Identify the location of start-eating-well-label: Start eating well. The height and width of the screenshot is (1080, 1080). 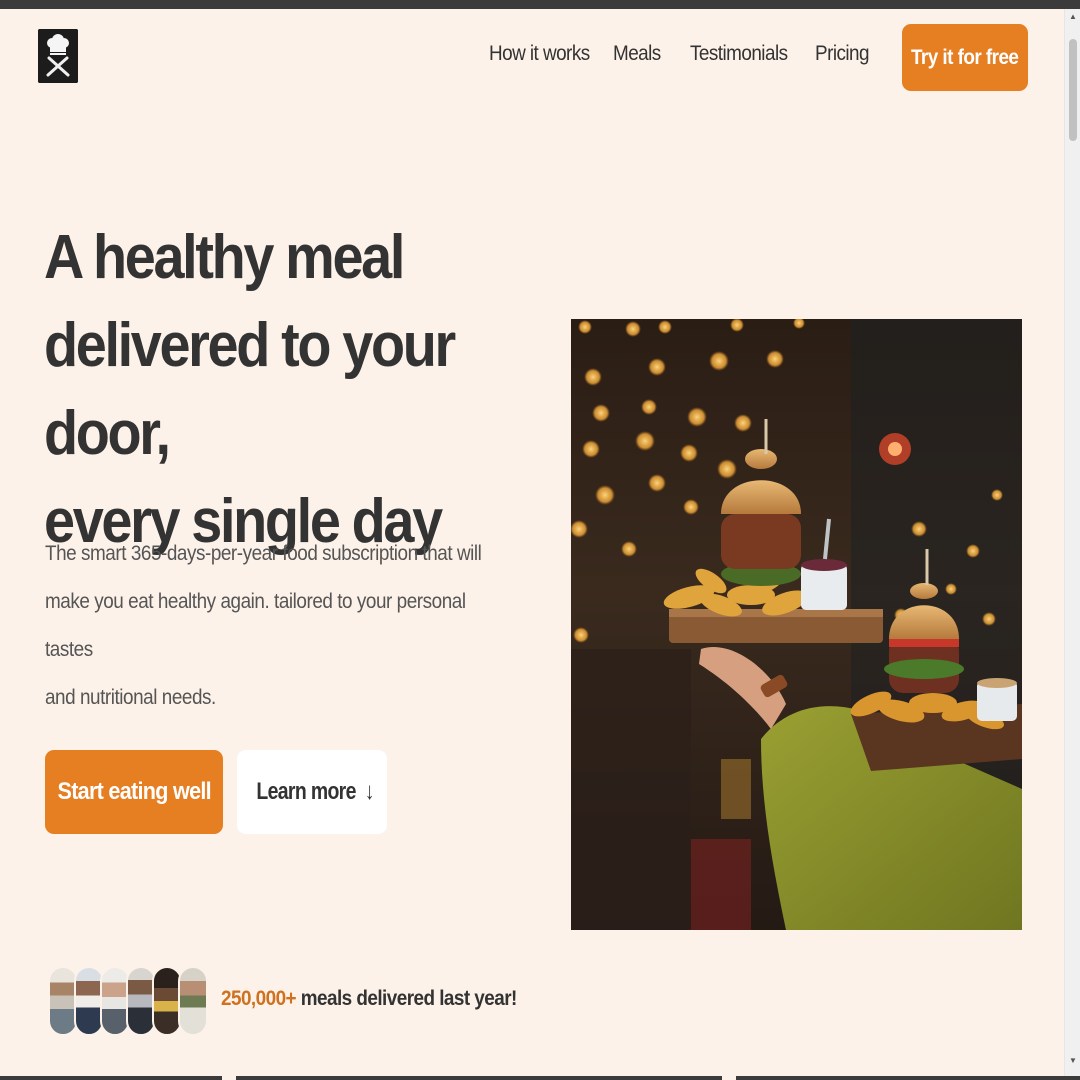
(134, 791).